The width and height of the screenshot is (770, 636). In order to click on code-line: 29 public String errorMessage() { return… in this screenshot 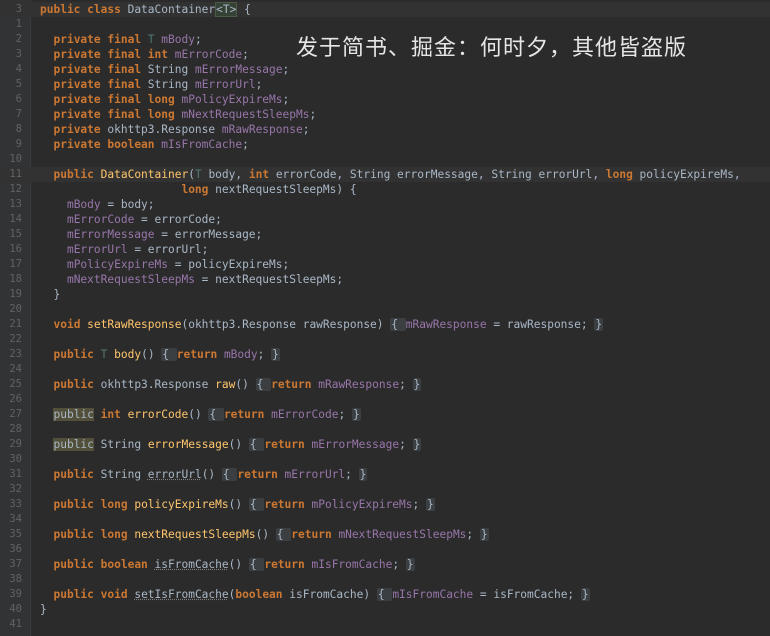, I will do `click(385, 444)`.